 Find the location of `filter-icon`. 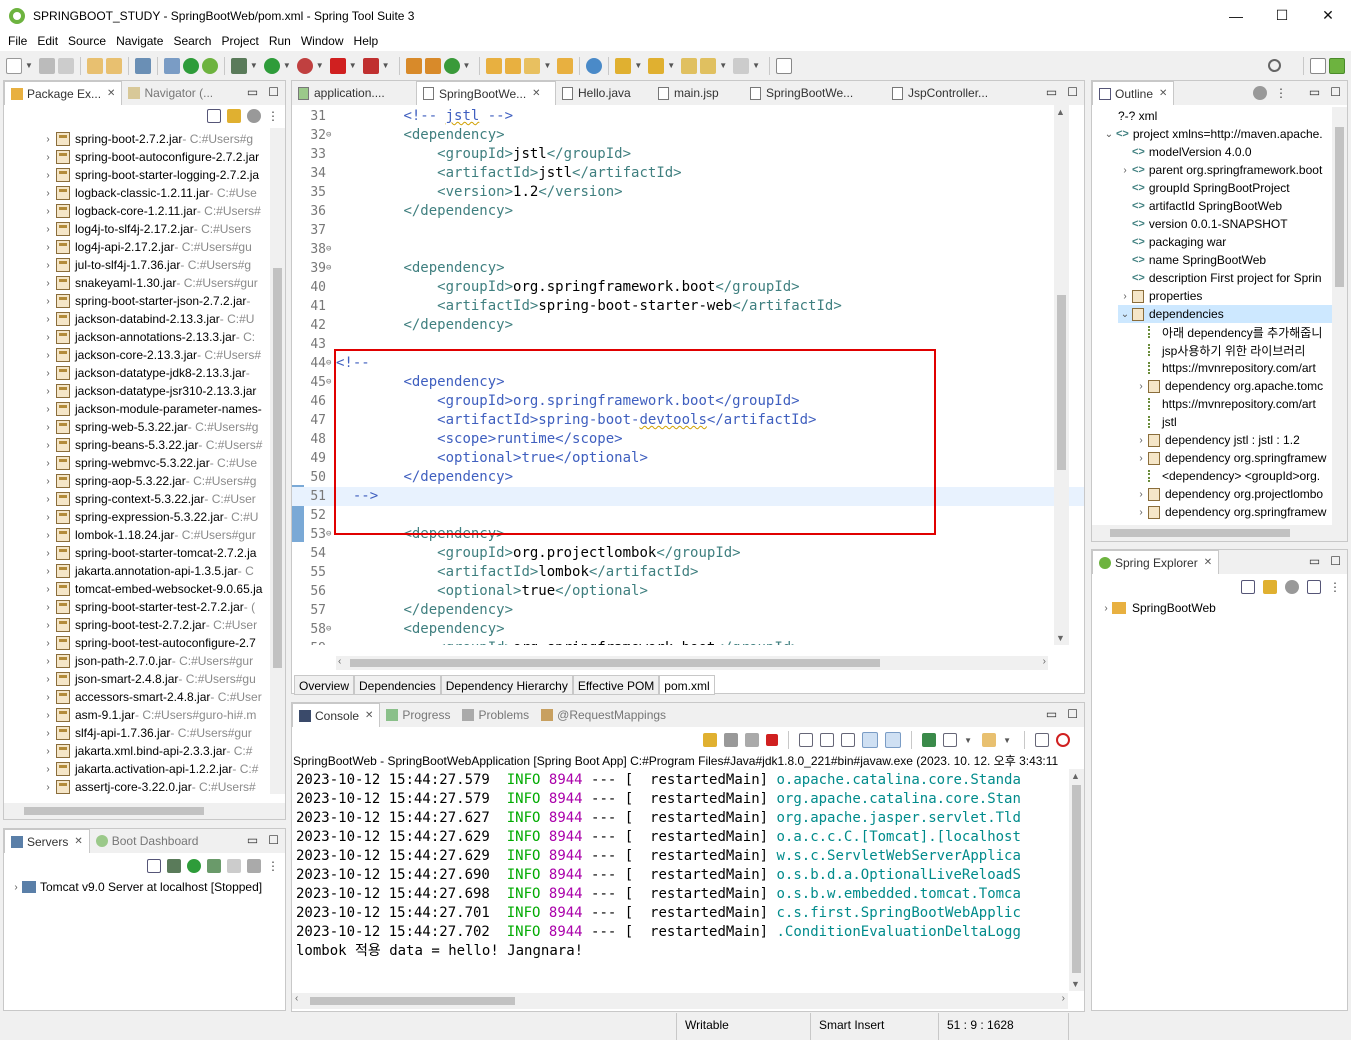

filter-icon is located at coordinates (254, 116).